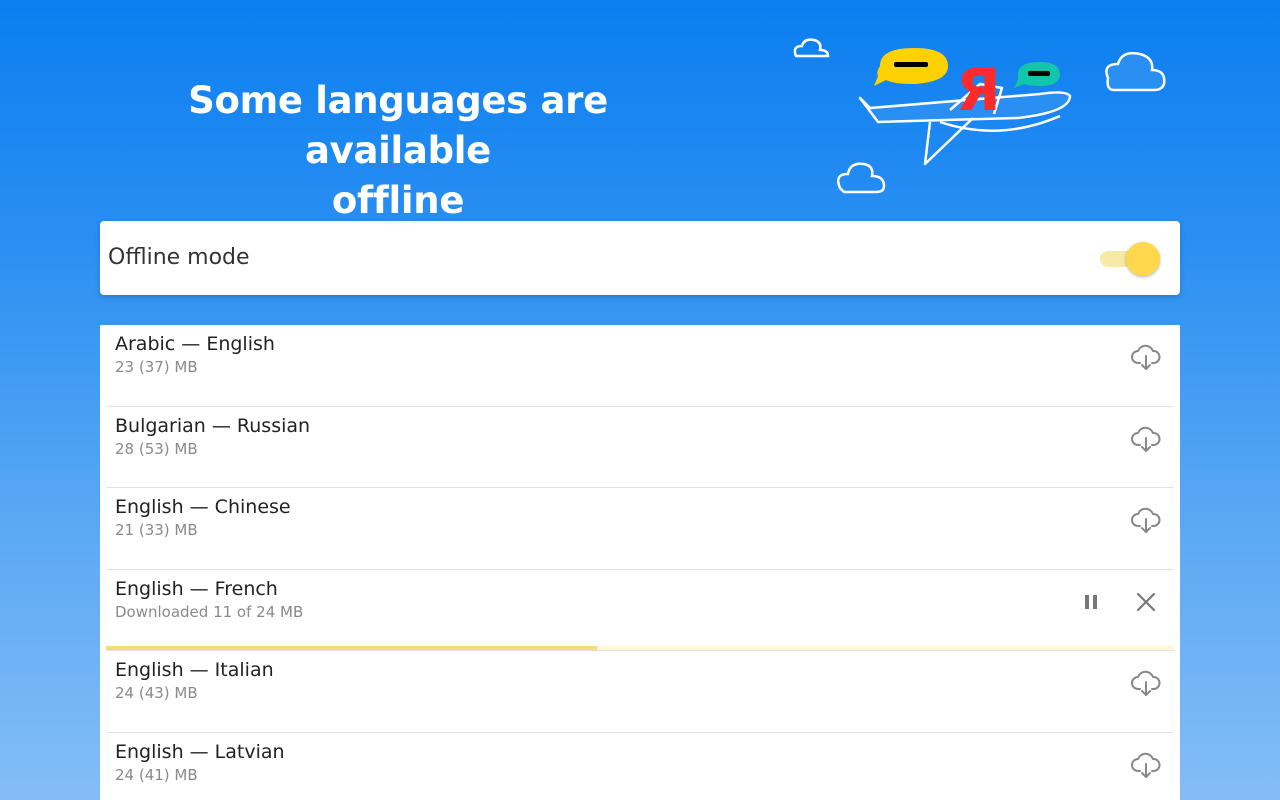 Image resolution: width=1280 pixels, height=800 pixels. I want to click on list-item: English — Chinese 21 (33) MB, so click(640, 529).